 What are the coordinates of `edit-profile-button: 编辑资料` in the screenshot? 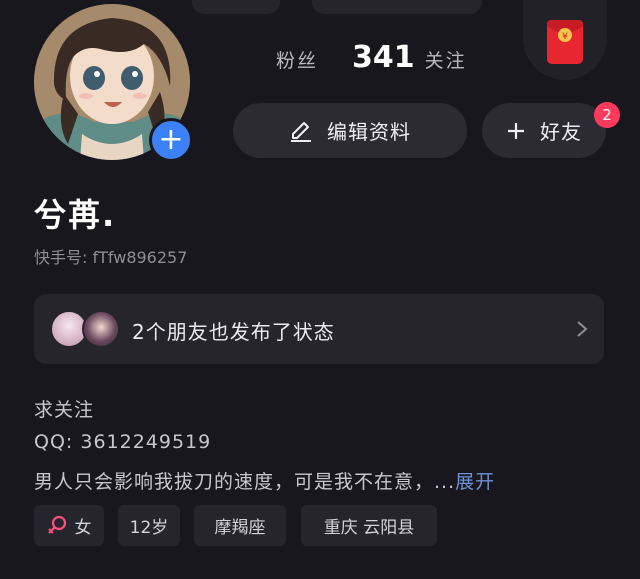 It's located at (350, 130).